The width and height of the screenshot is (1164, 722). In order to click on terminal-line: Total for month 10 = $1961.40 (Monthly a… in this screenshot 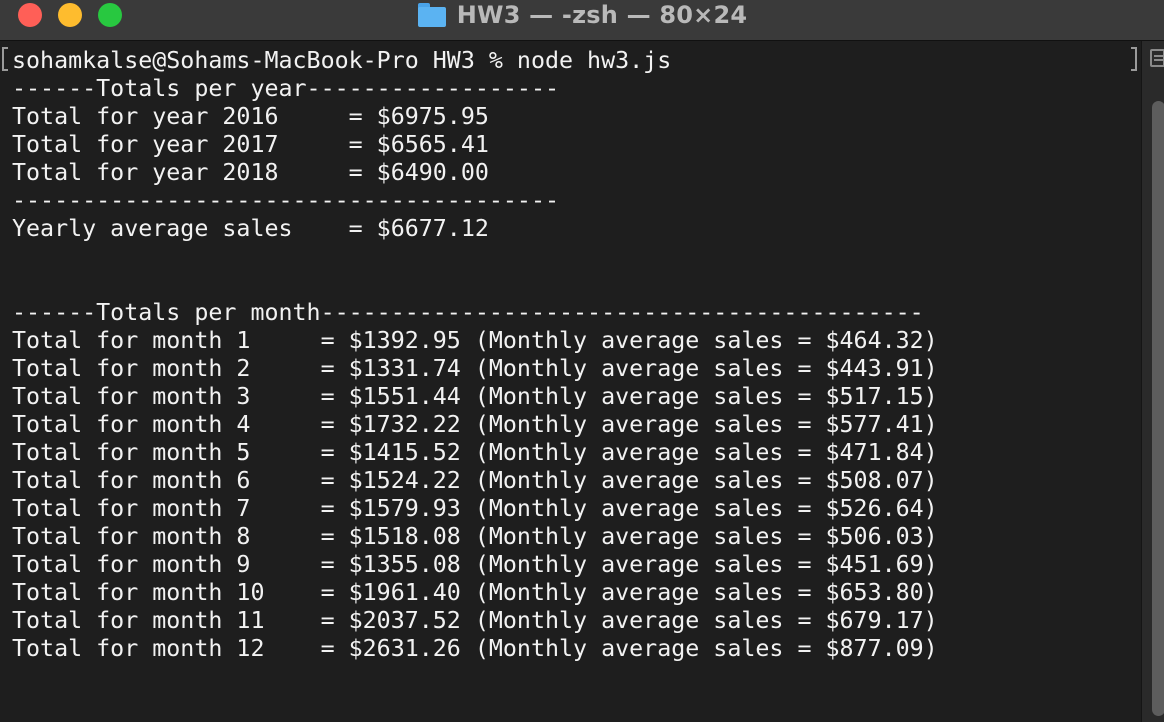, I will do `click(475, 592)`.